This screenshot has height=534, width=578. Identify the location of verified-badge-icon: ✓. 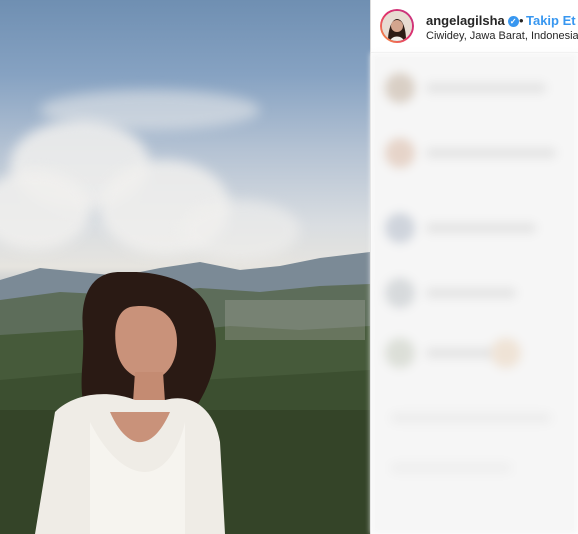
(513, 21).